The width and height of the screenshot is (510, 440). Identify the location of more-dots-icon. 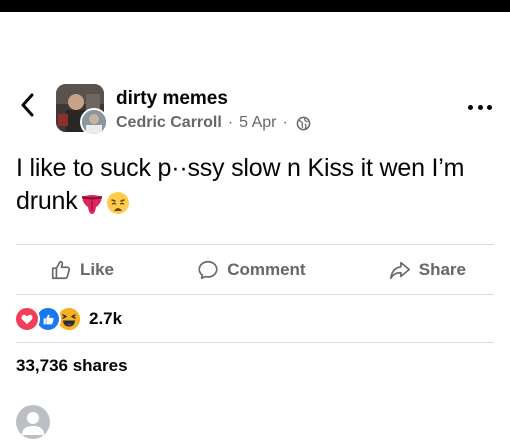
(470, 107).